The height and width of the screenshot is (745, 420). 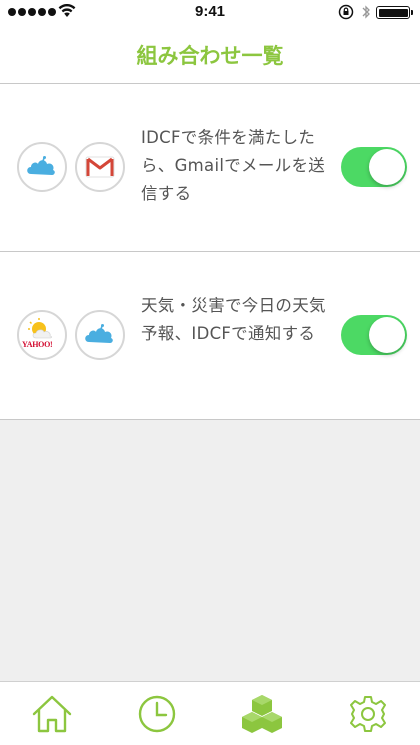 What do you see at coordinates (210, 713) in the screenshot?
I see `tab-bar` at bounding box center [210, 713].